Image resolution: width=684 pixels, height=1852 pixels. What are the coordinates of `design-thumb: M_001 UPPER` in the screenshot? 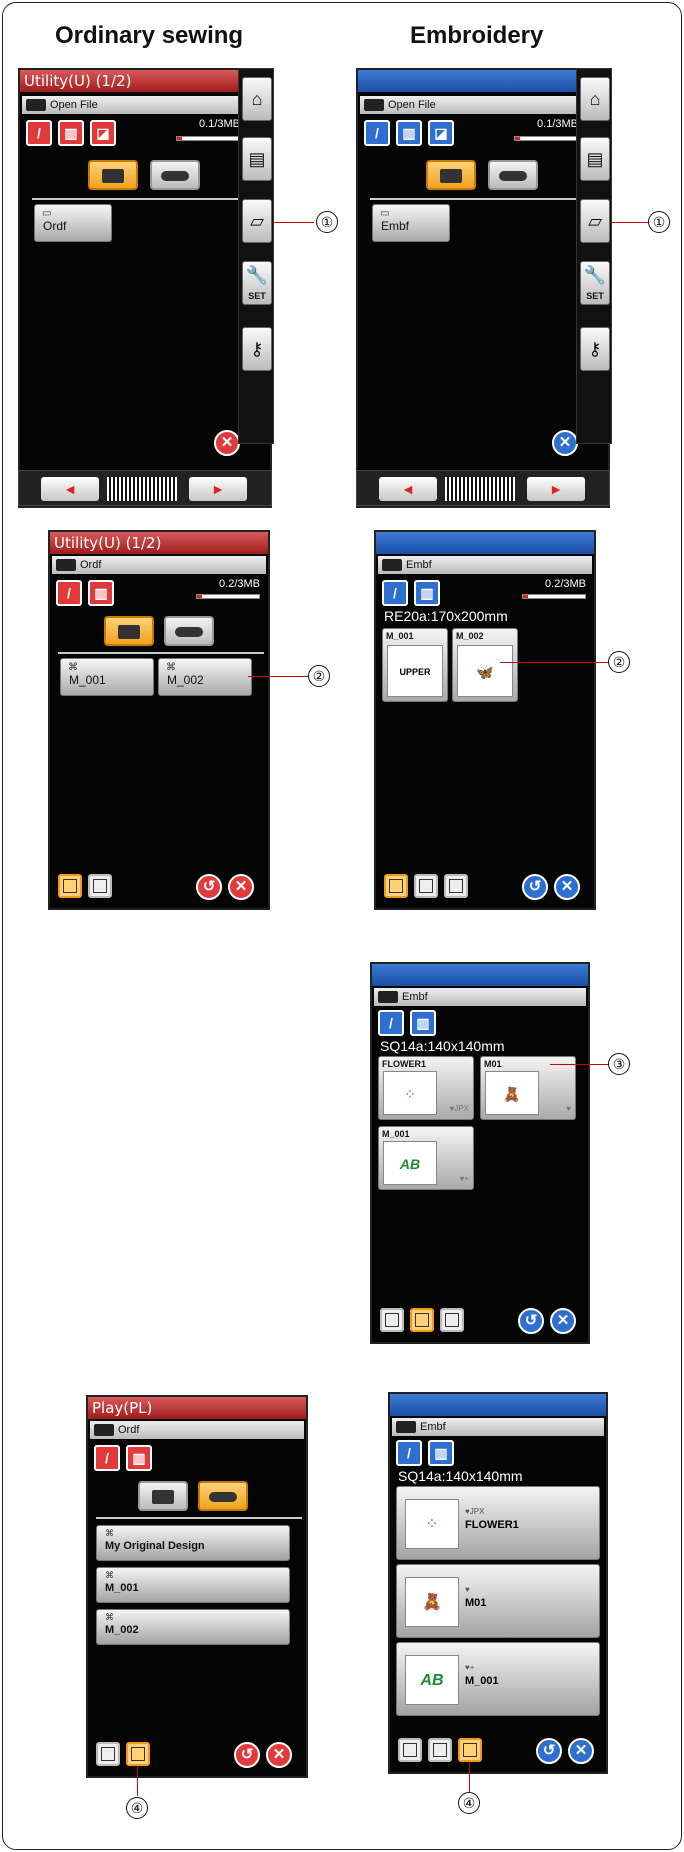 It's located at (415, 665).